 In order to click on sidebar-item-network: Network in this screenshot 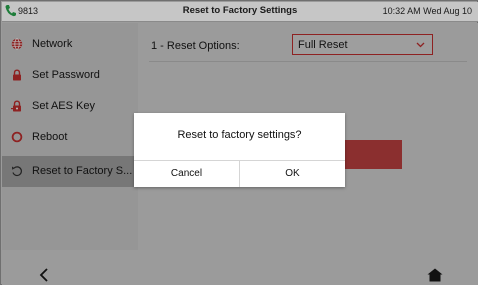, I will do `click(70, 44)`.